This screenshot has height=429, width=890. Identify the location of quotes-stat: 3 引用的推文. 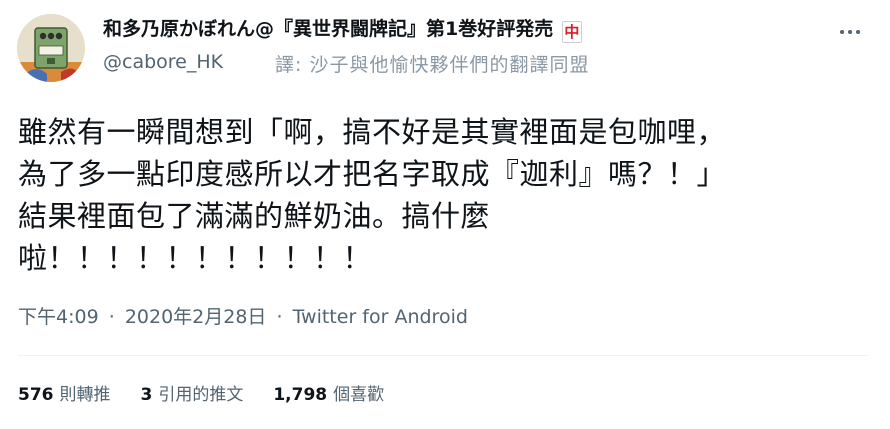
(192, 395).